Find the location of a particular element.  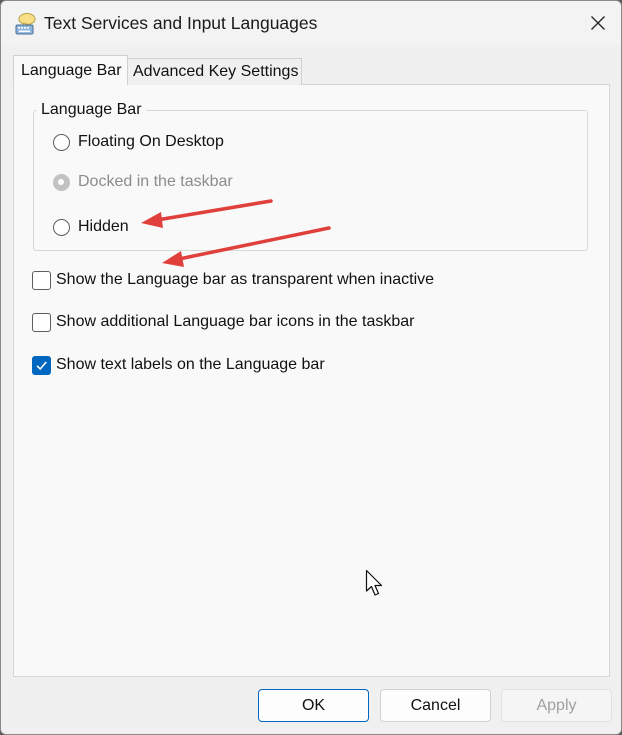

close-icon is located at coordinates (598, 23).